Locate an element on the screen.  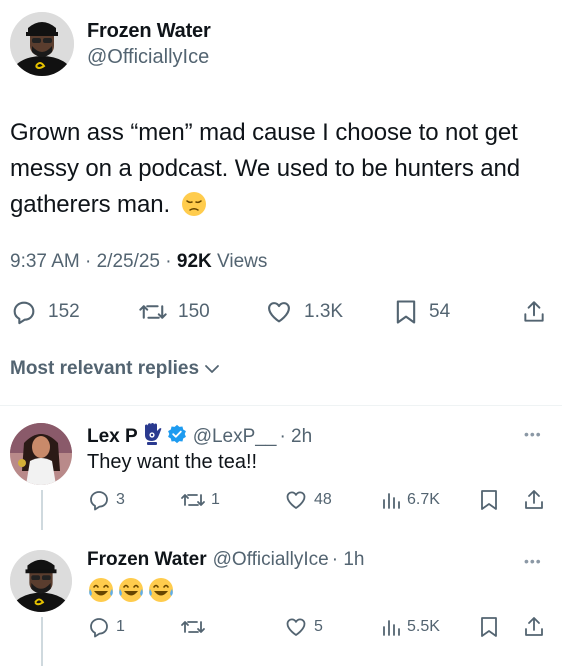
reply-like-button: 5 is located at coordinates (303, 627).